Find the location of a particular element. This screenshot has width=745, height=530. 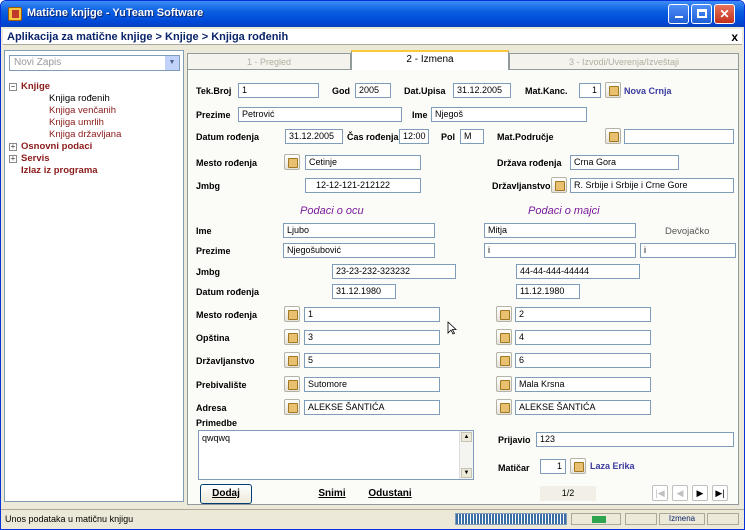

otac-drzavljanstvo-field: 5 is located at coordinates (372, 360).